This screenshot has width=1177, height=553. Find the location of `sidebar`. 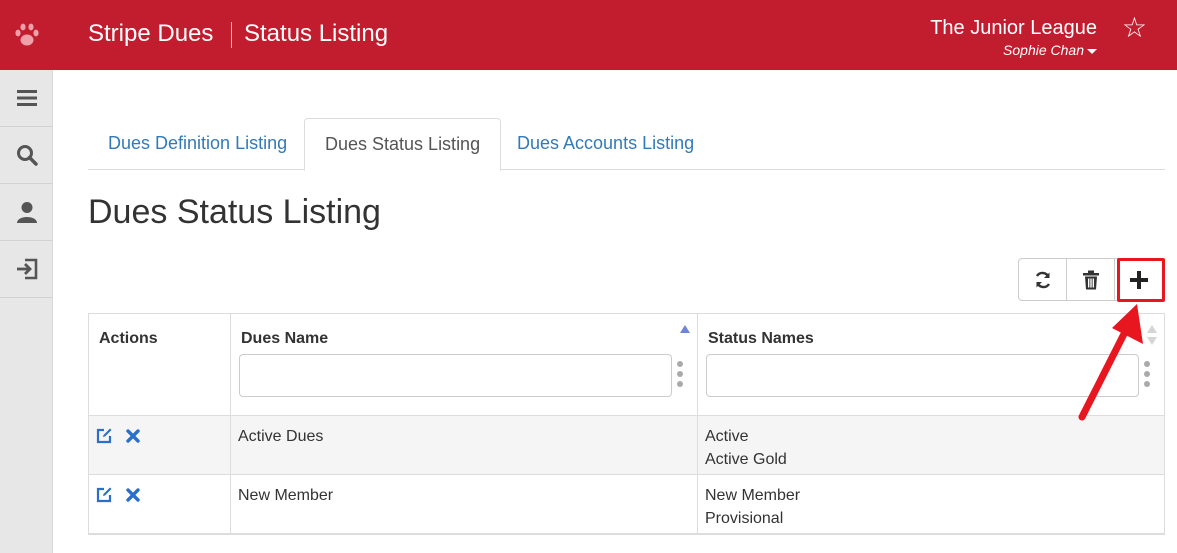

sidebar is located at coordinates (26, 311).